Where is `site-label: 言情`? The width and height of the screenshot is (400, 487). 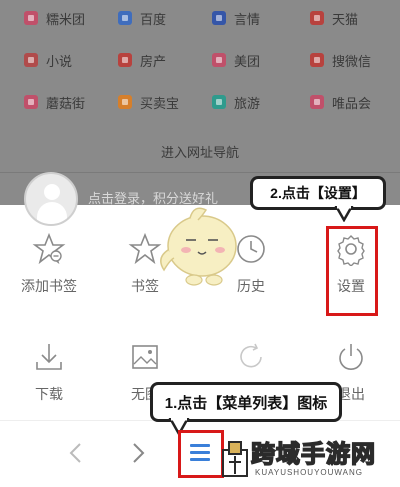
site-label: 言情 is located at coordinates (247, 19).